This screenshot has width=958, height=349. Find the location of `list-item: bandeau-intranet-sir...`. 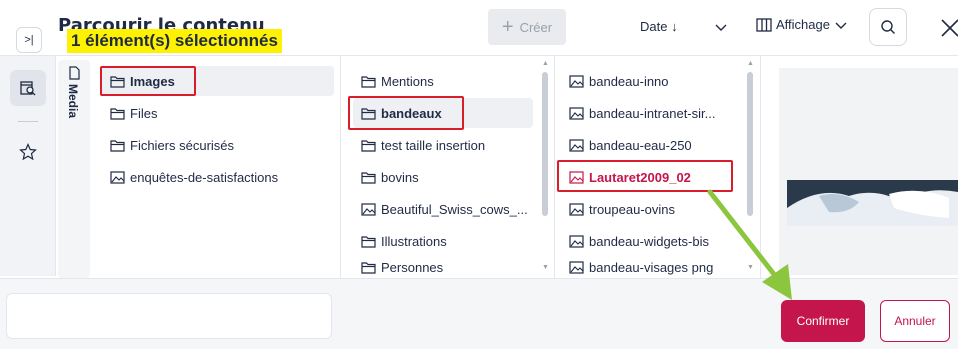

list-item: bandeau-intranet-sir... is located at coordinates (655, 113).